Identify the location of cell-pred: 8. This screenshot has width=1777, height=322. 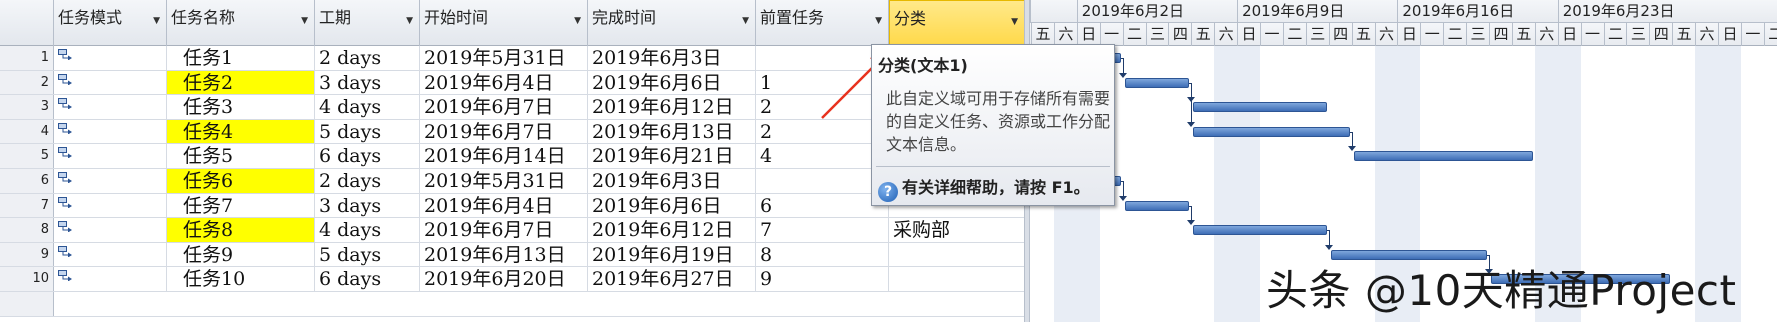
(822, 254).